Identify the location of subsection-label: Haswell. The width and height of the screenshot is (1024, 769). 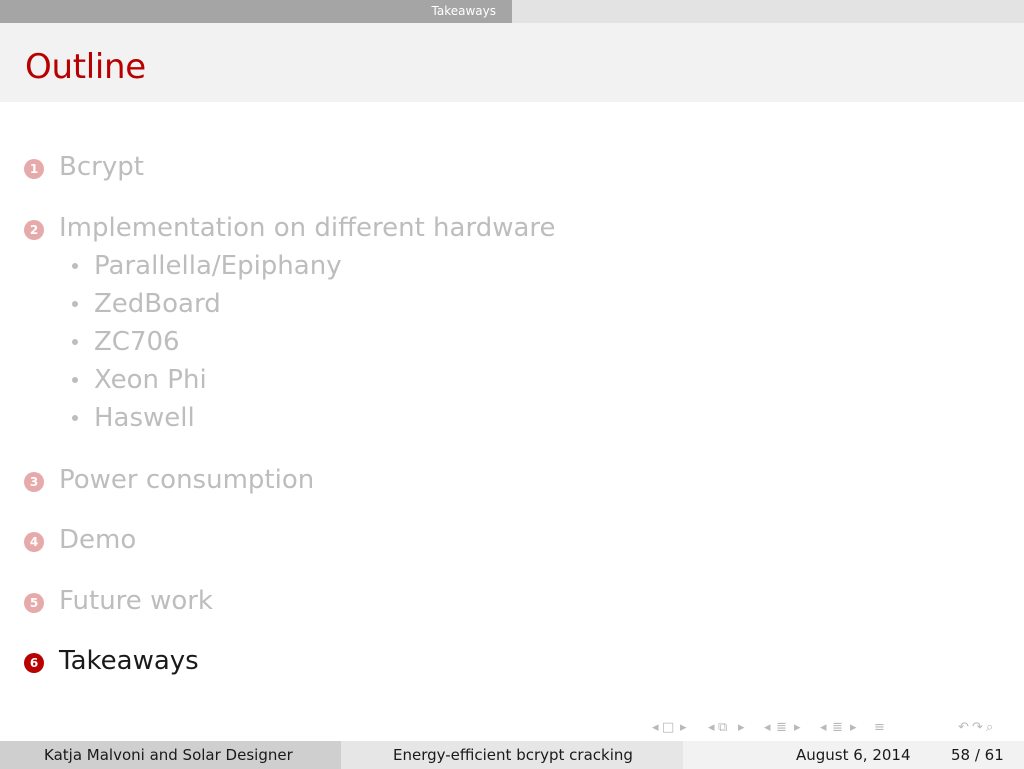
(144, 418).